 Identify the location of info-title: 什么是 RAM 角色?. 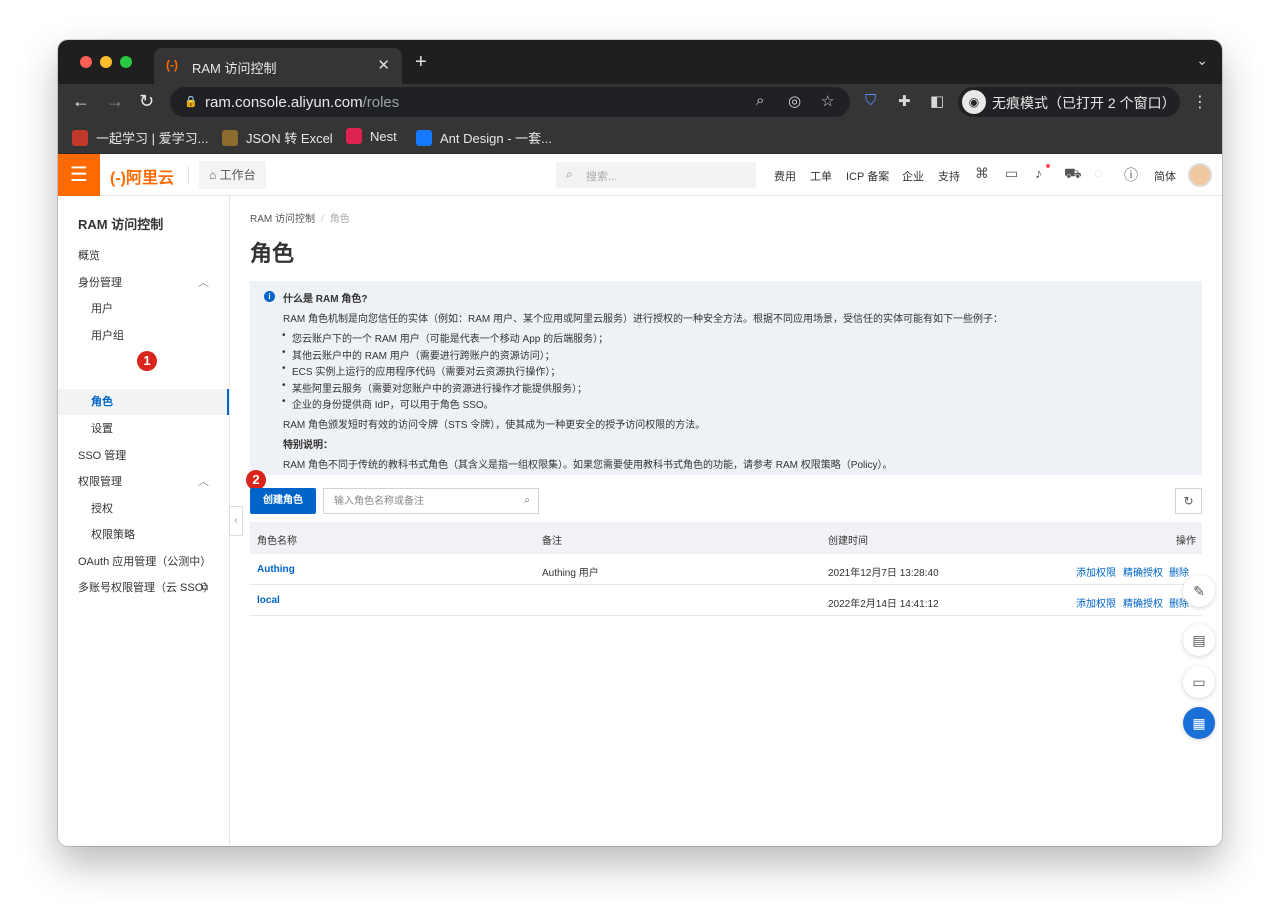
(325, 299).